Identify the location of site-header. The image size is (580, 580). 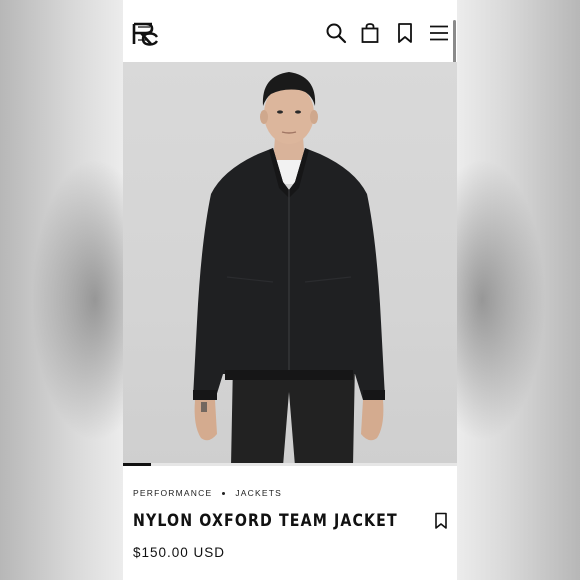
(290, 31).